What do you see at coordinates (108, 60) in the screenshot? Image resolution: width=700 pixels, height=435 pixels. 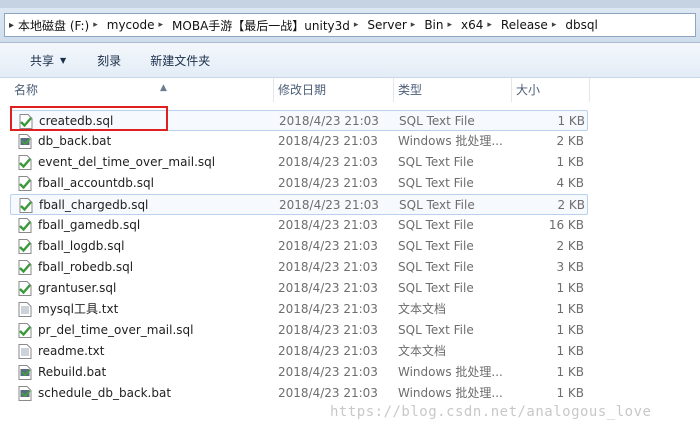 I see `burn-button: 刻录` at bounding box center [108, 60].